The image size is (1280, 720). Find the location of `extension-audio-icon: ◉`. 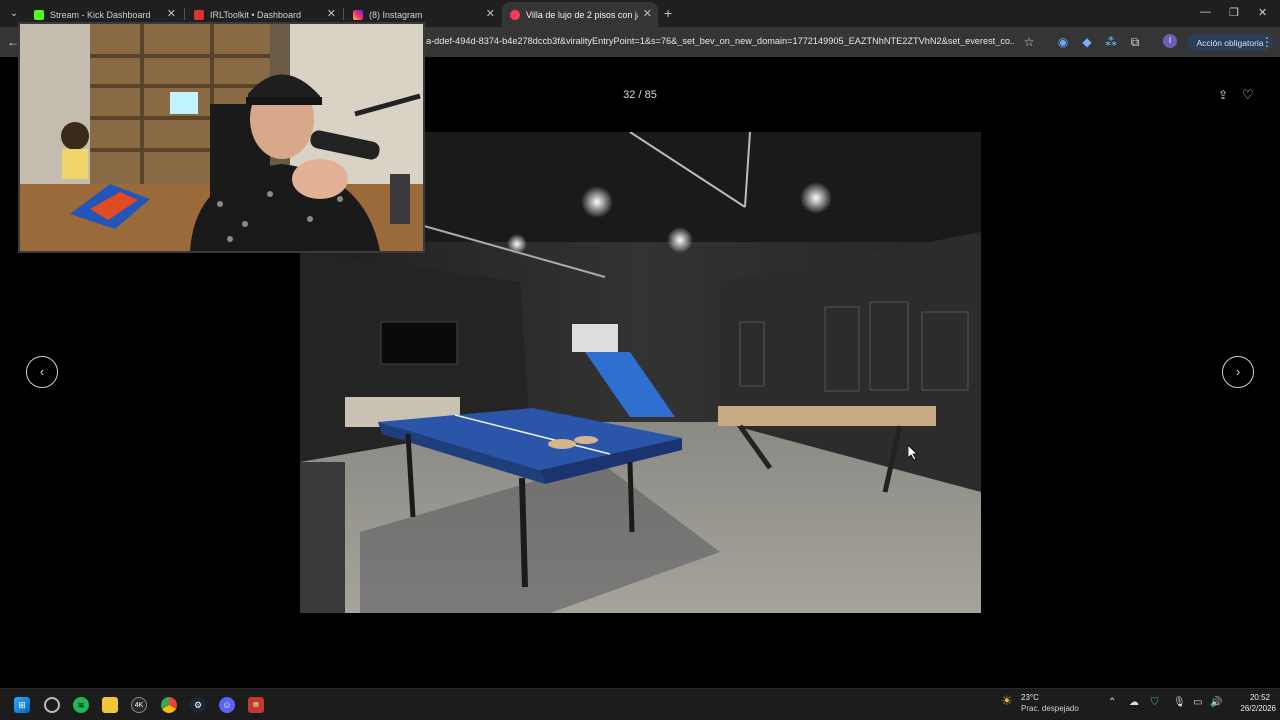

extension-audio-icon: ◉ is located at coordinates (1063, 42).